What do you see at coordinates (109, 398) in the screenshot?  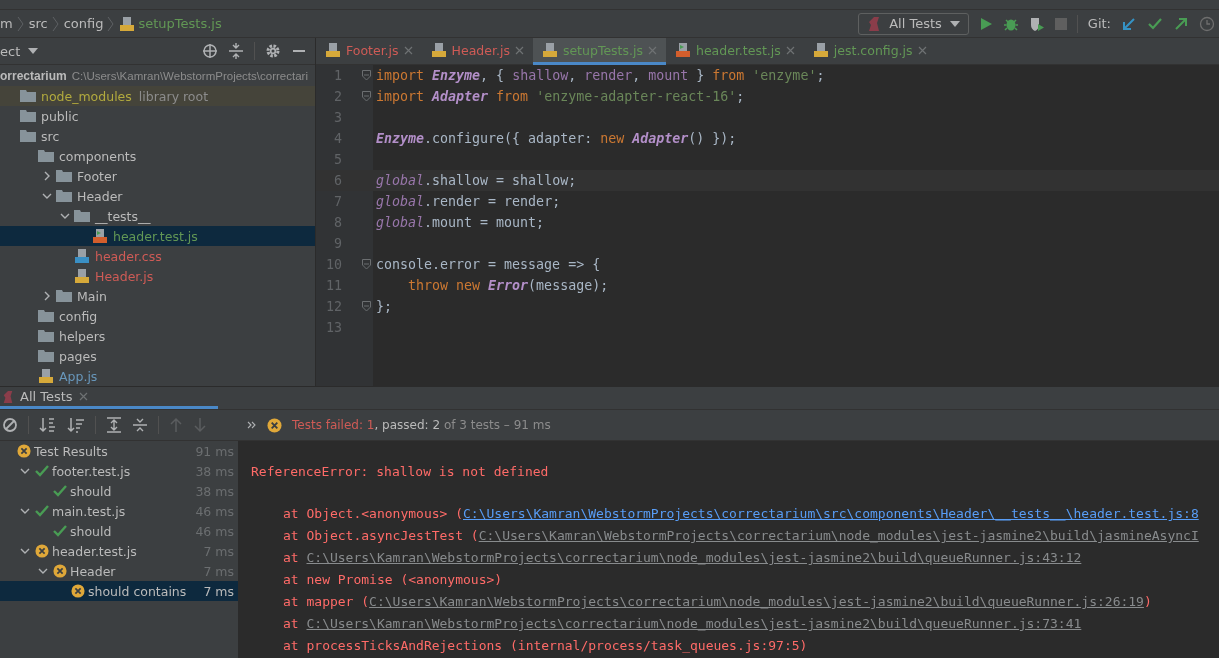 I see `run-tab: All Tests` at bounding box center [109, 398].